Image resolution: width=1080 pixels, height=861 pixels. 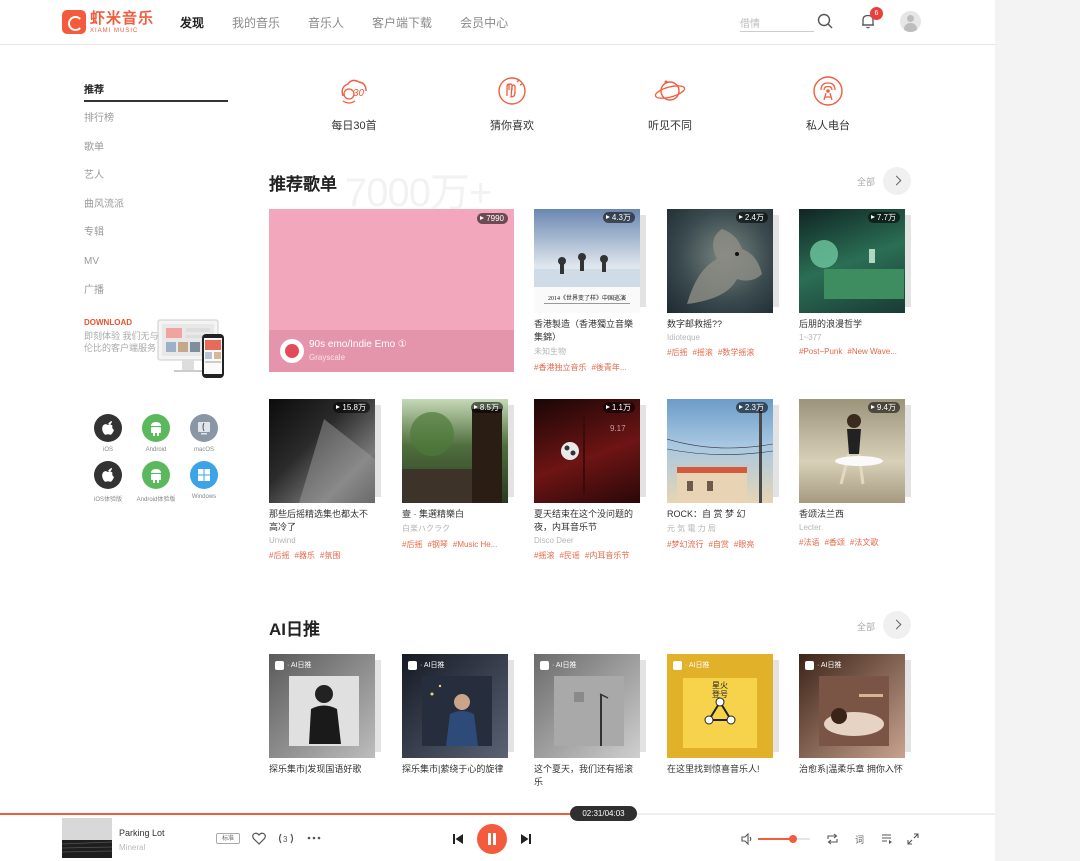 I want to click on now-playing-cover, so click(x=87, y=838).